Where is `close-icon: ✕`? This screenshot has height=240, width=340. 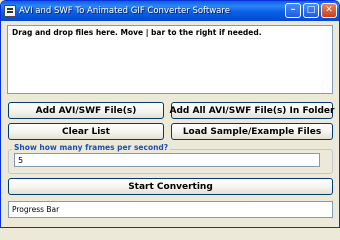 close-icon: ✕ is located at coordinates (329, 10).